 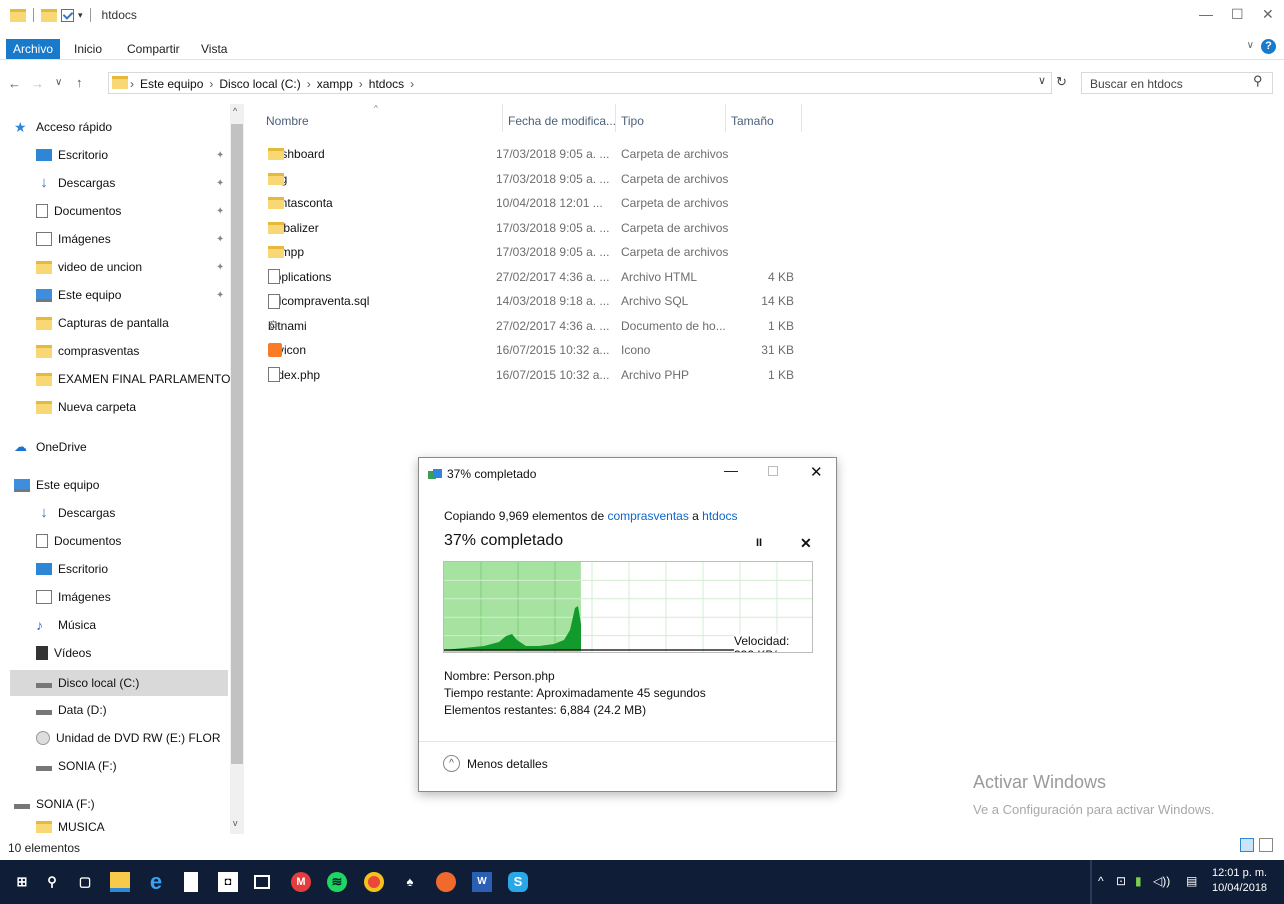 I want to click on tab-archivo: Archivo, so click(x=33, y=49).